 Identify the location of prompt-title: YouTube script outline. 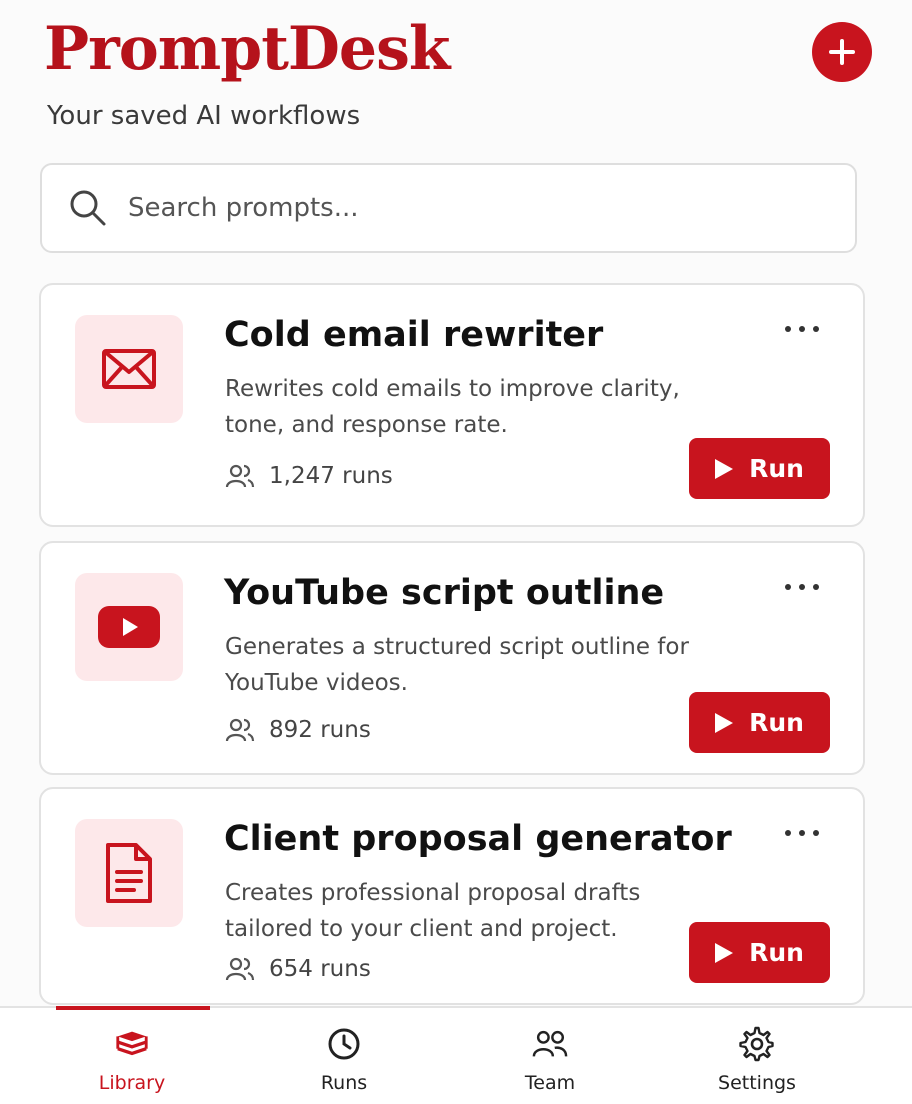
(444, 593).